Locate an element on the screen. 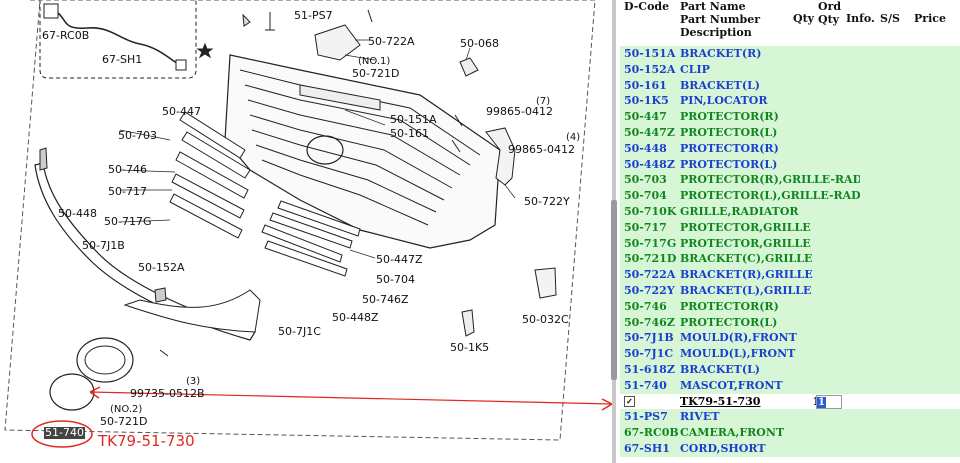 The height and width of the screenshot is (463, 960). row-part-name: CAMERA,FRONT is located at coordinates (770, 433).